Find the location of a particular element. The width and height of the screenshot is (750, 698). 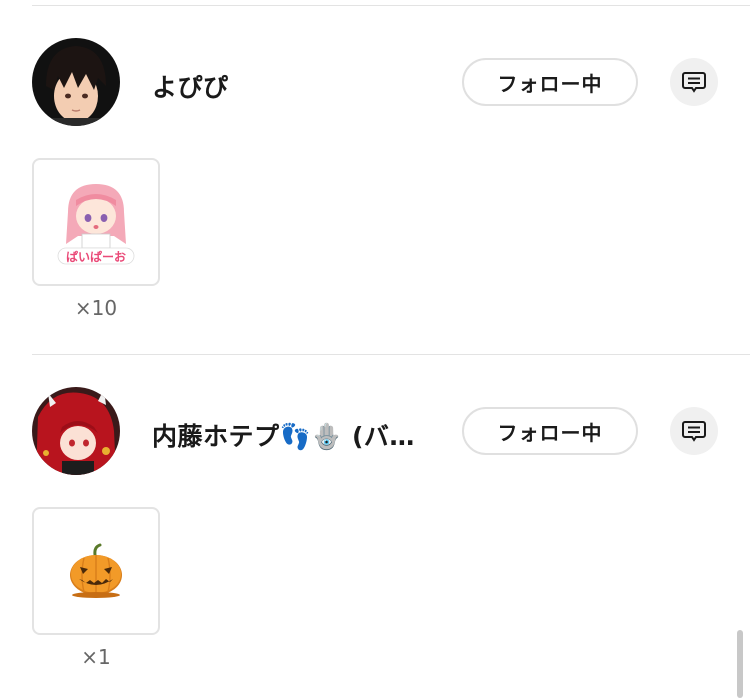

gift-card is located at coordinates (96, 571).